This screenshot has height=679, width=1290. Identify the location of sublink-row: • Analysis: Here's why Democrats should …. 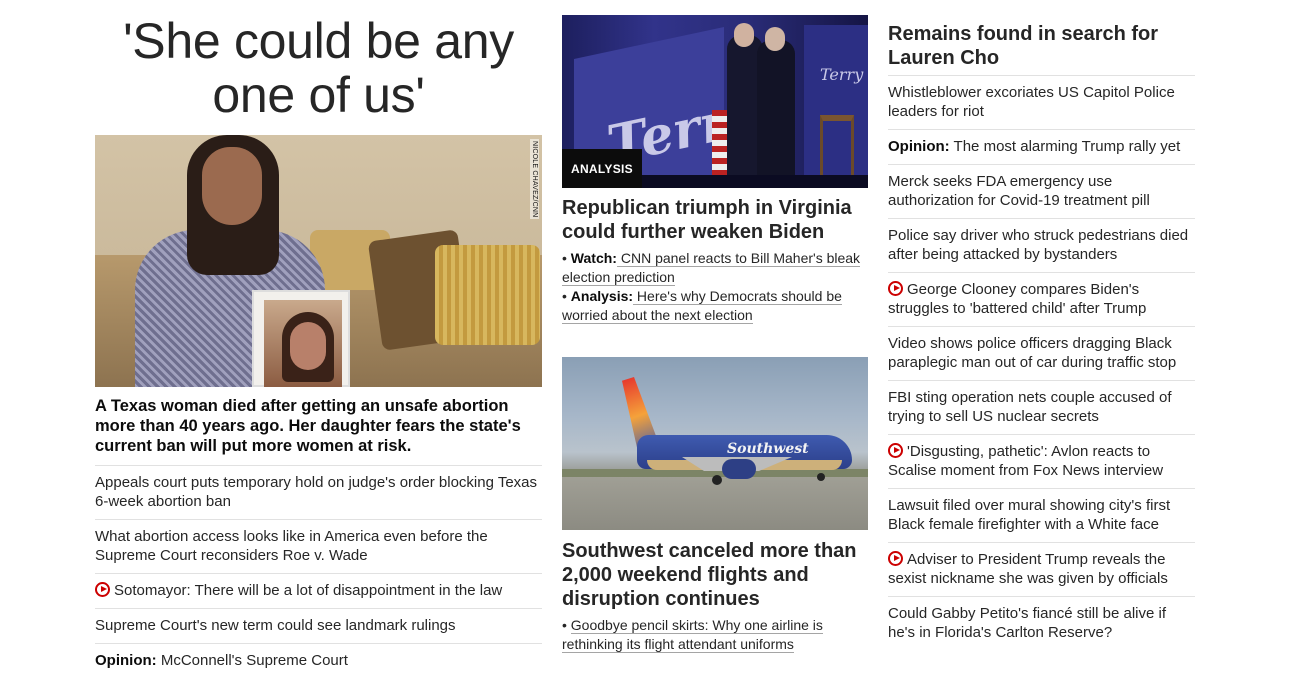
(715, 306).